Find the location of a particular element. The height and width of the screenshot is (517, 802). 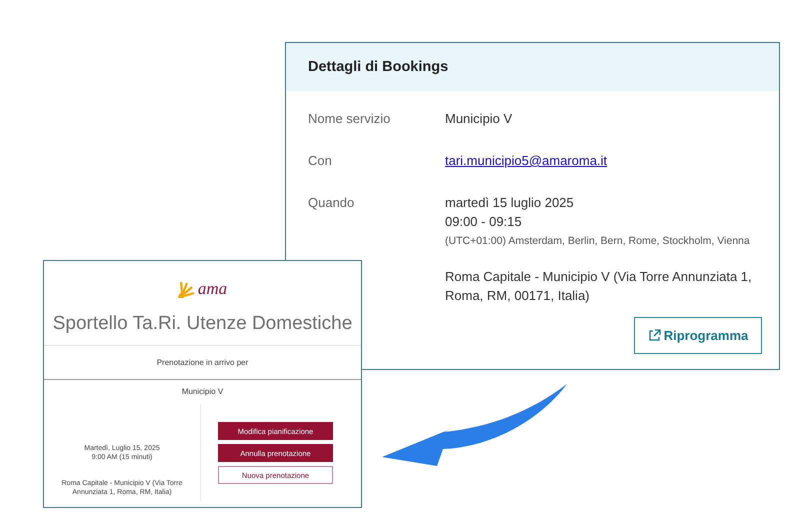

field-label: Con is located at coordinates (320, 161).